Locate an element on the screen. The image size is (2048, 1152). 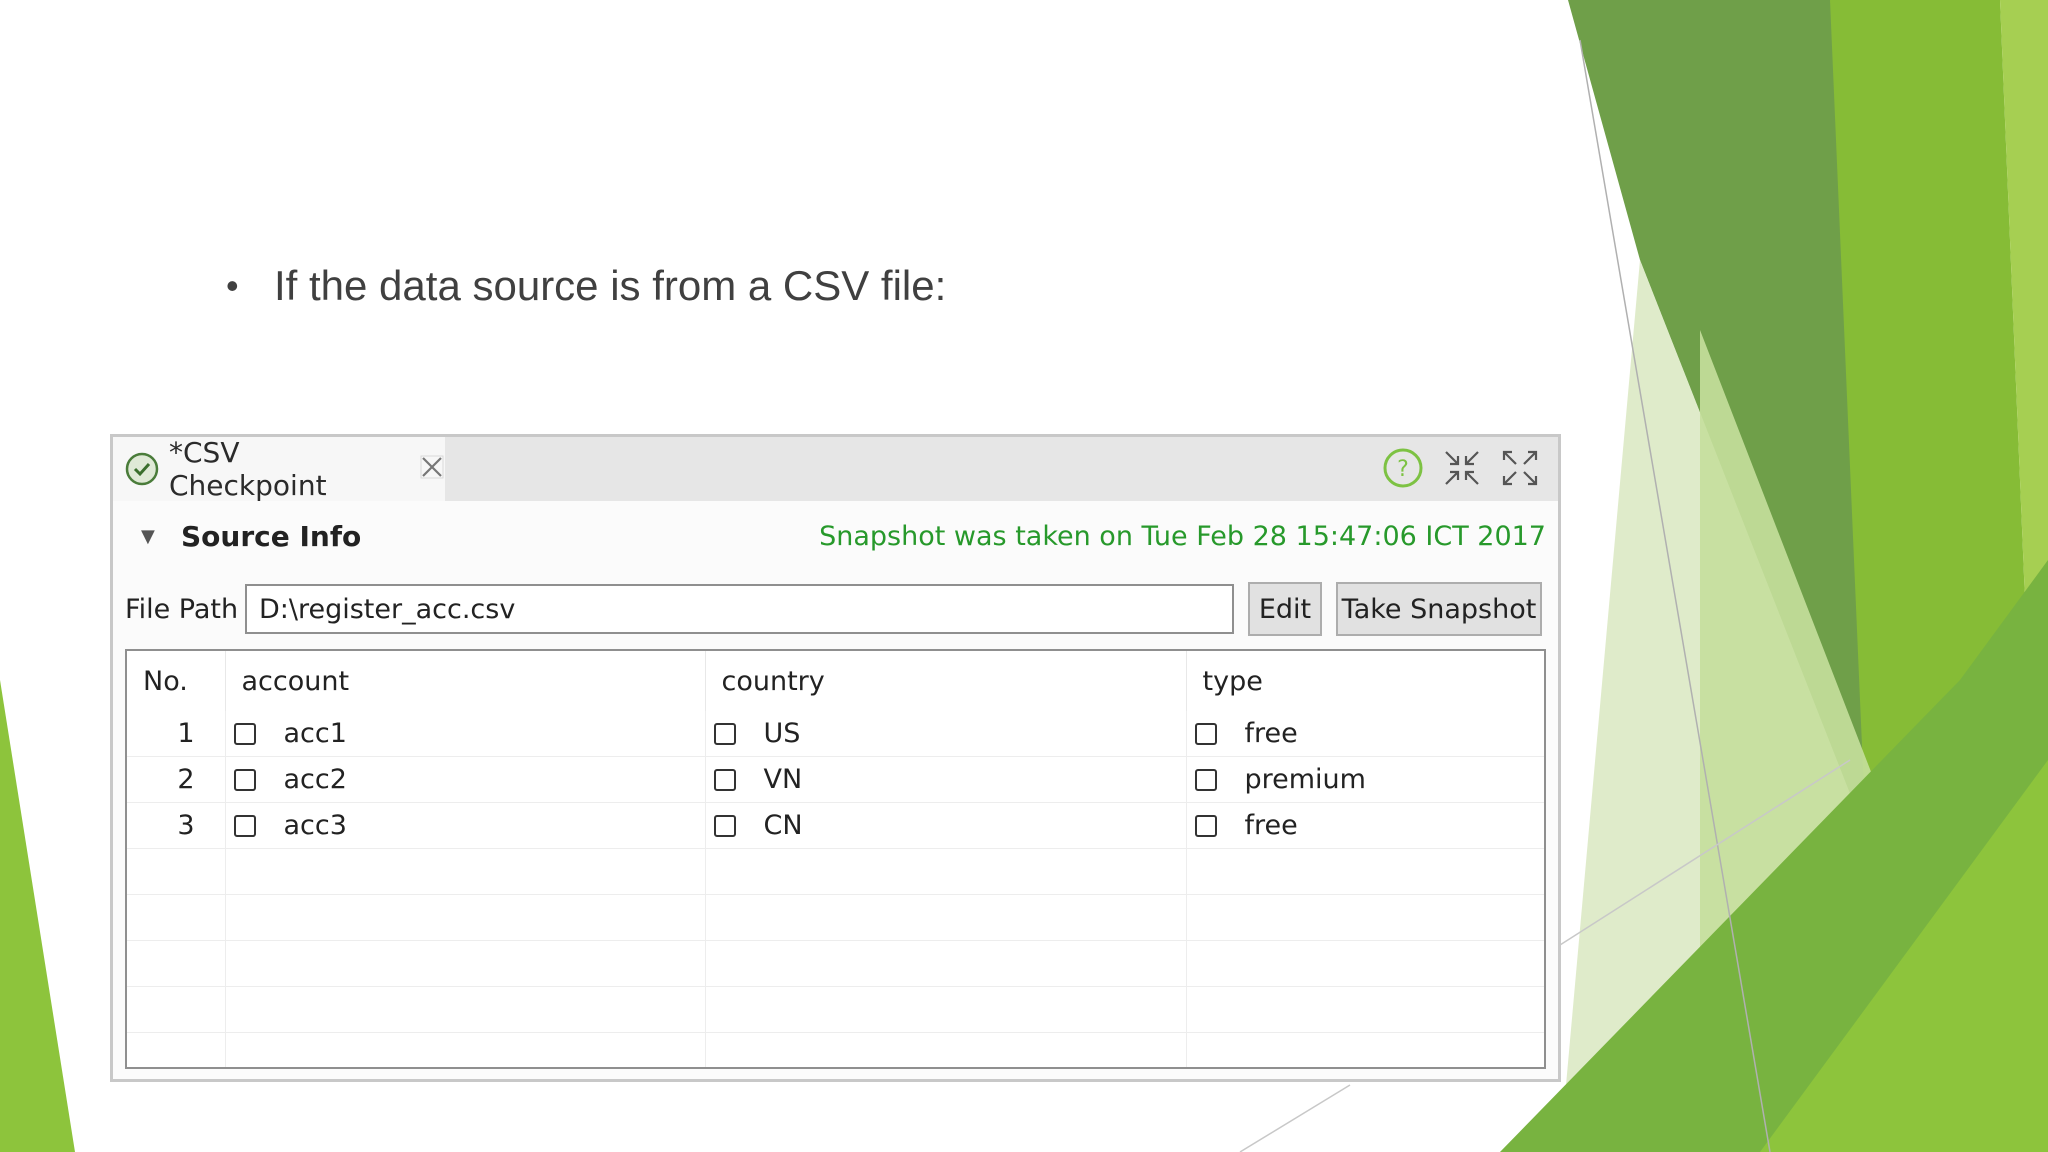
type-cell: premium is located at coordinates (1365, 779).